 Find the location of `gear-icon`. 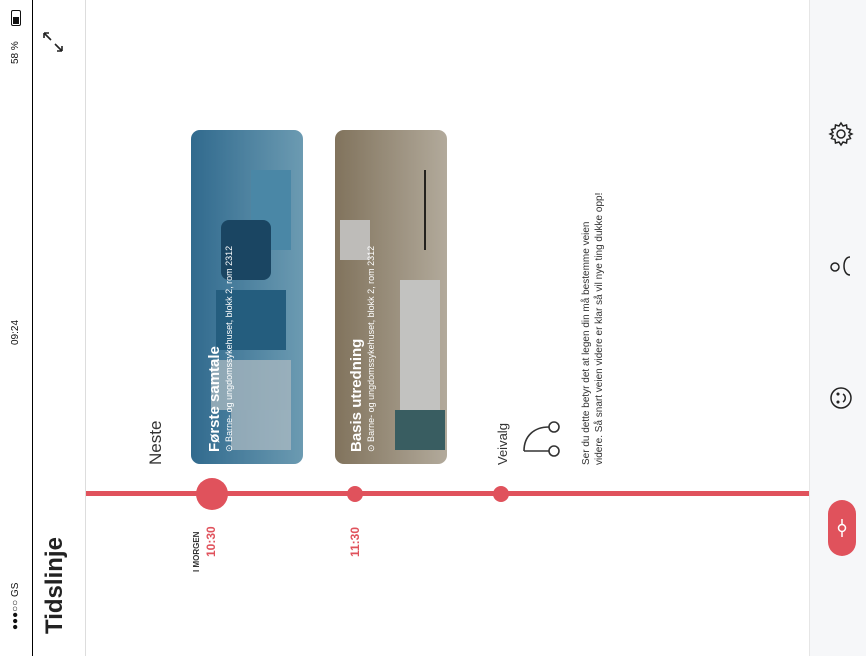

gear-icon is located at coordinates (841, 134).